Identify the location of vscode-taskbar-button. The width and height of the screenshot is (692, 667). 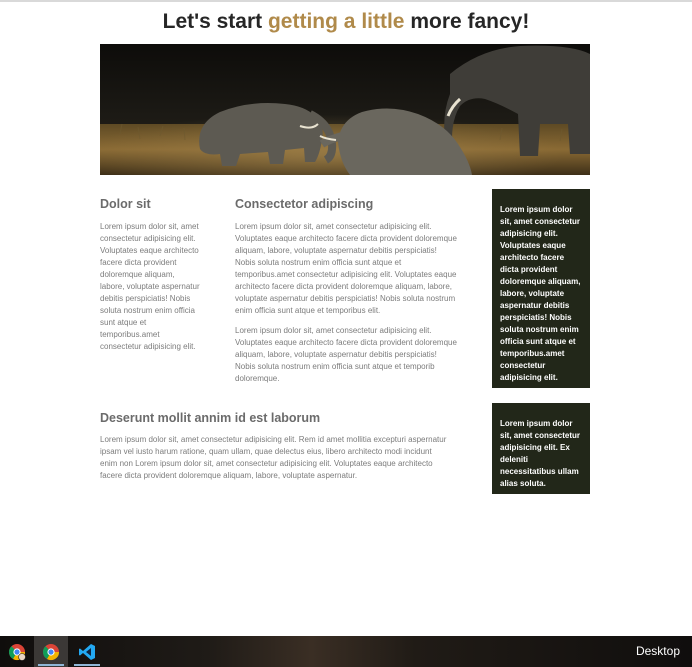
(87, 651).